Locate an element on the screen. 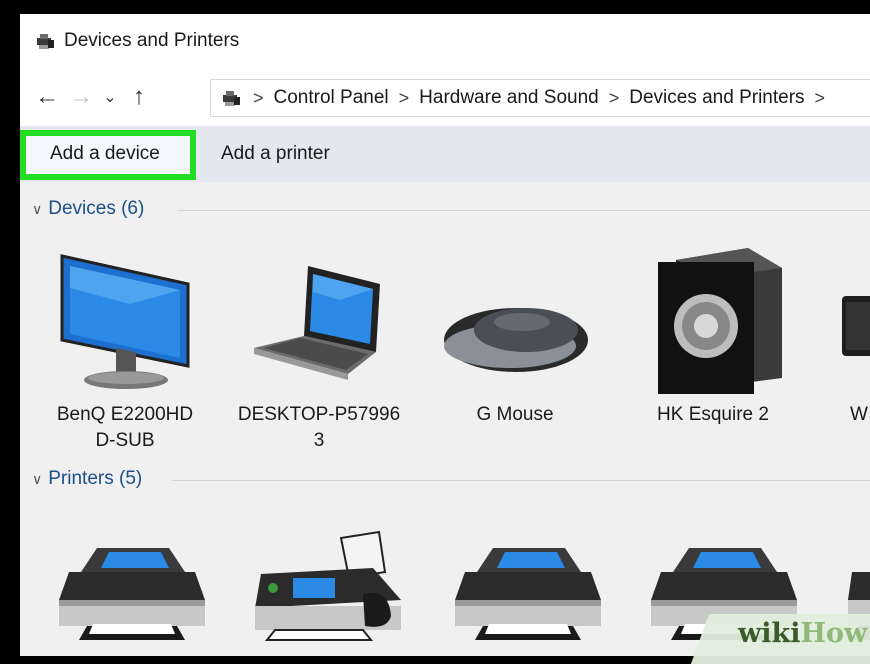 The width and height of the screenshot is (870, 664). printers-group-header: ∨ Printers (5) is located at coordinates (451, 479).